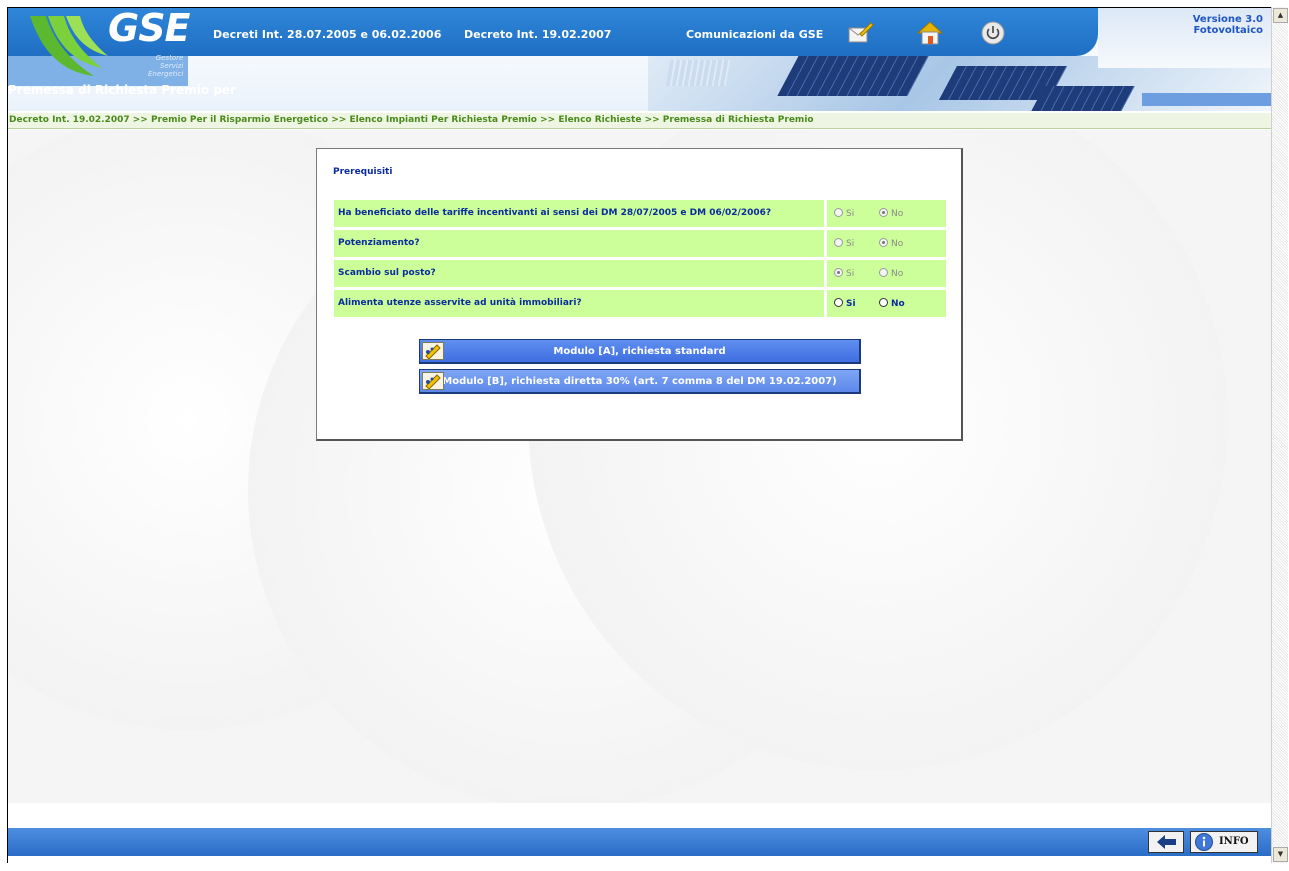 This screenshot has width=1289, height=871. Describe the element at coordinates (166, 74) in the screenshot. I see `logo-sub-line: Energetici` at that location.